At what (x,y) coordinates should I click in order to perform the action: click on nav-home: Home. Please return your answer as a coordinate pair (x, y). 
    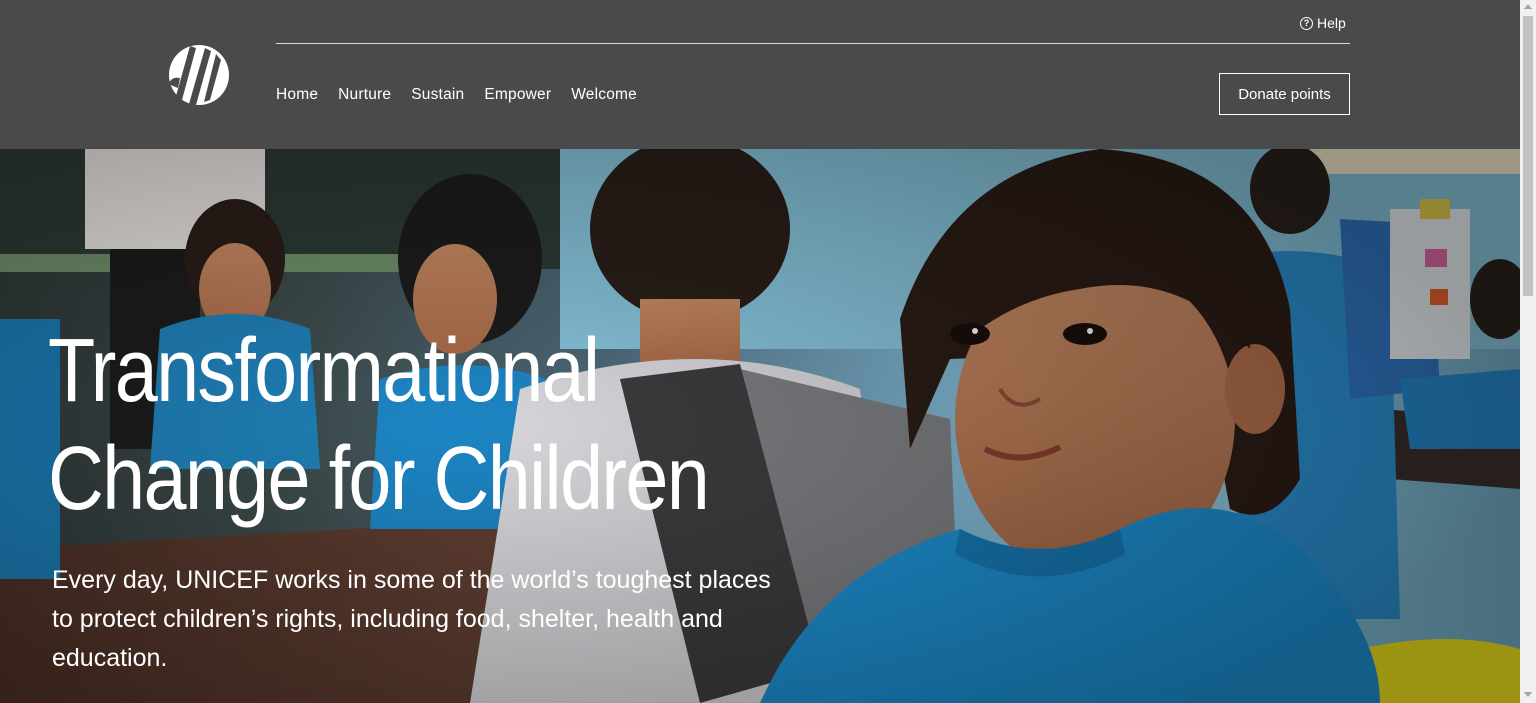
    Looking at the image, I should click on (297, 95).